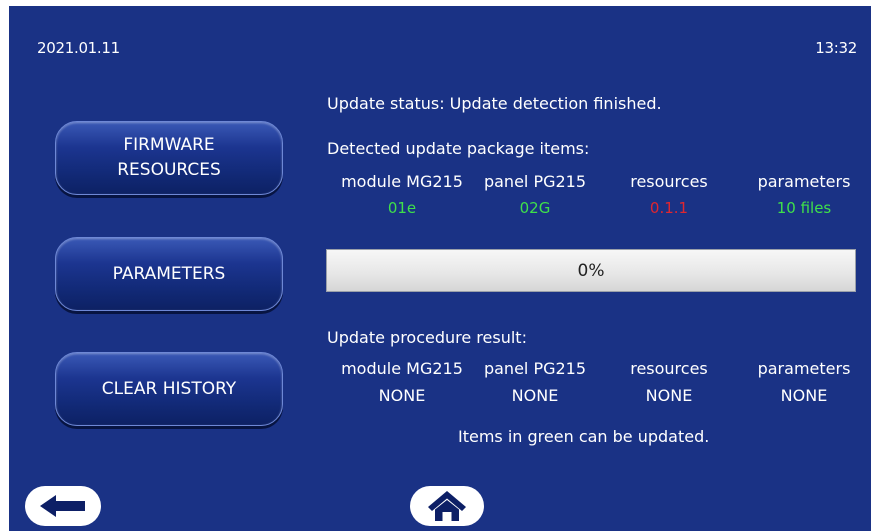 This screenshot has height=531, width=876. Describe the element at coordinates (402, 181) in the screenshot. I see `detected-label-module: module MG215` at that location.